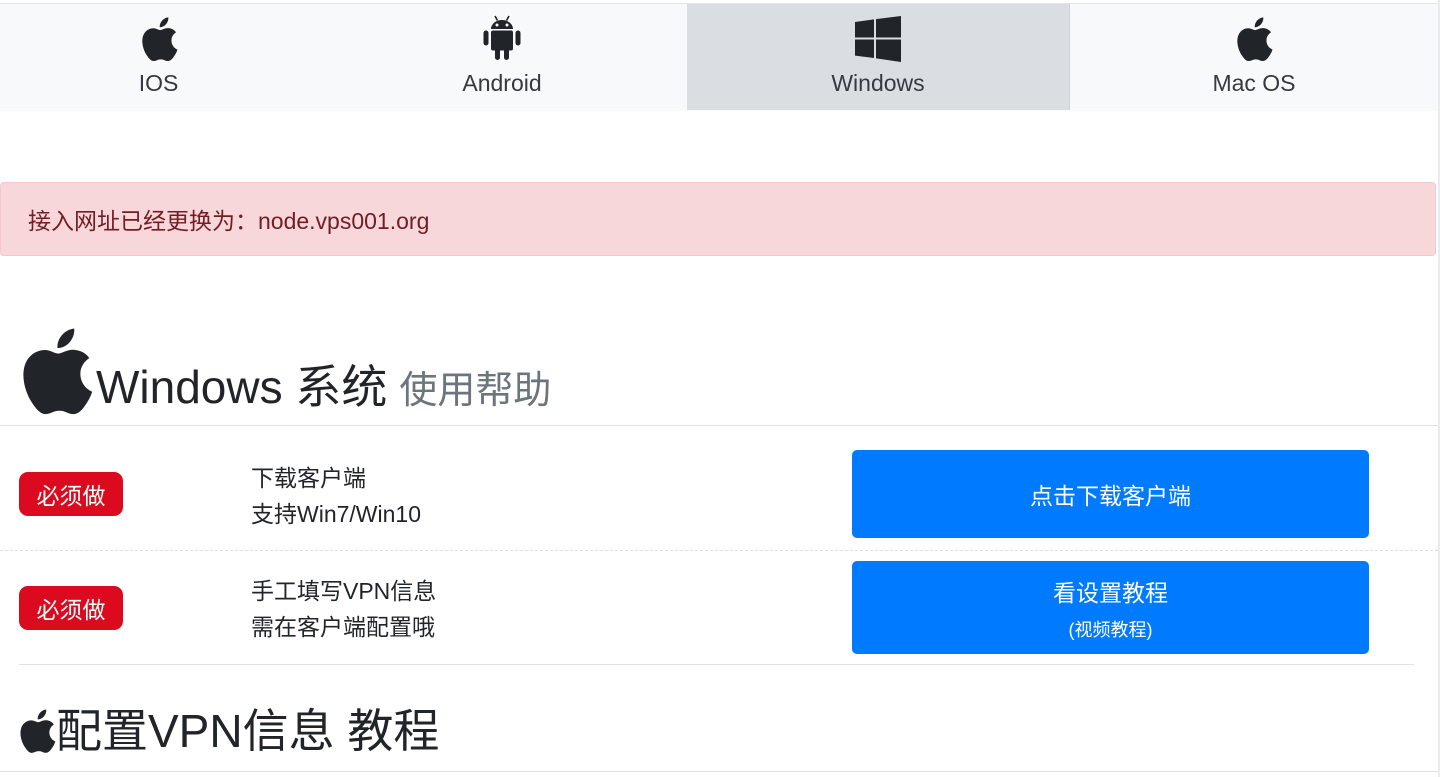 This screenshot has height=777, width=1440. I want to click on page-title: Windows 系统, so click(242, 387).